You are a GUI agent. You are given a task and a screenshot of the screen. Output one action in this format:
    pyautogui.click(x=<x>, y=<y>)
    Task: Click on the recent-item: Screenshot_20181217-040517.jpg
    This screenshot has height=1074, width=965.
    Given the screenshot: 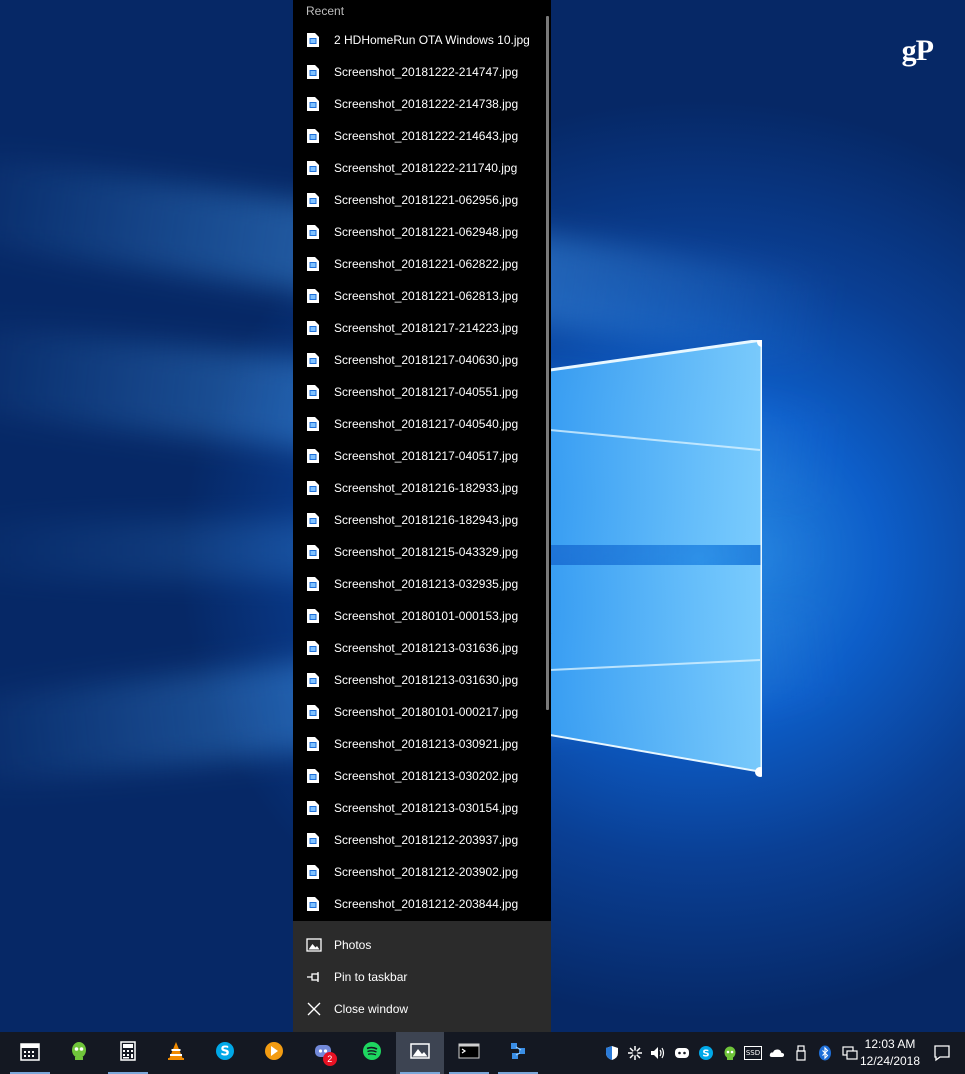 What is the action you would take?
    pyautogui.click(x=422, y=456)
    